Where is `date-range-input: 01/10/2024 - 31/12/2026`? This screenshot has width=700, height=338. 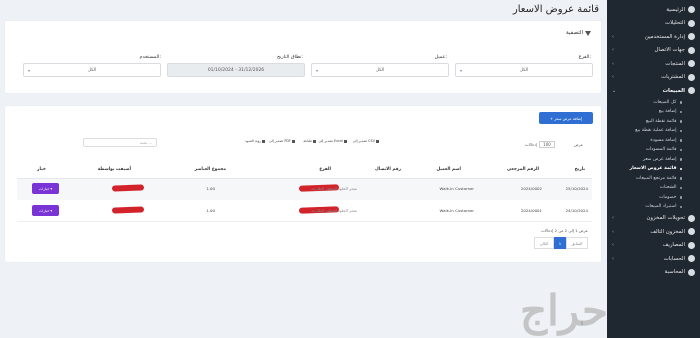
date-range-input: 01/10/2024 - 31/12/2026 is located at coordinates (236, 70).